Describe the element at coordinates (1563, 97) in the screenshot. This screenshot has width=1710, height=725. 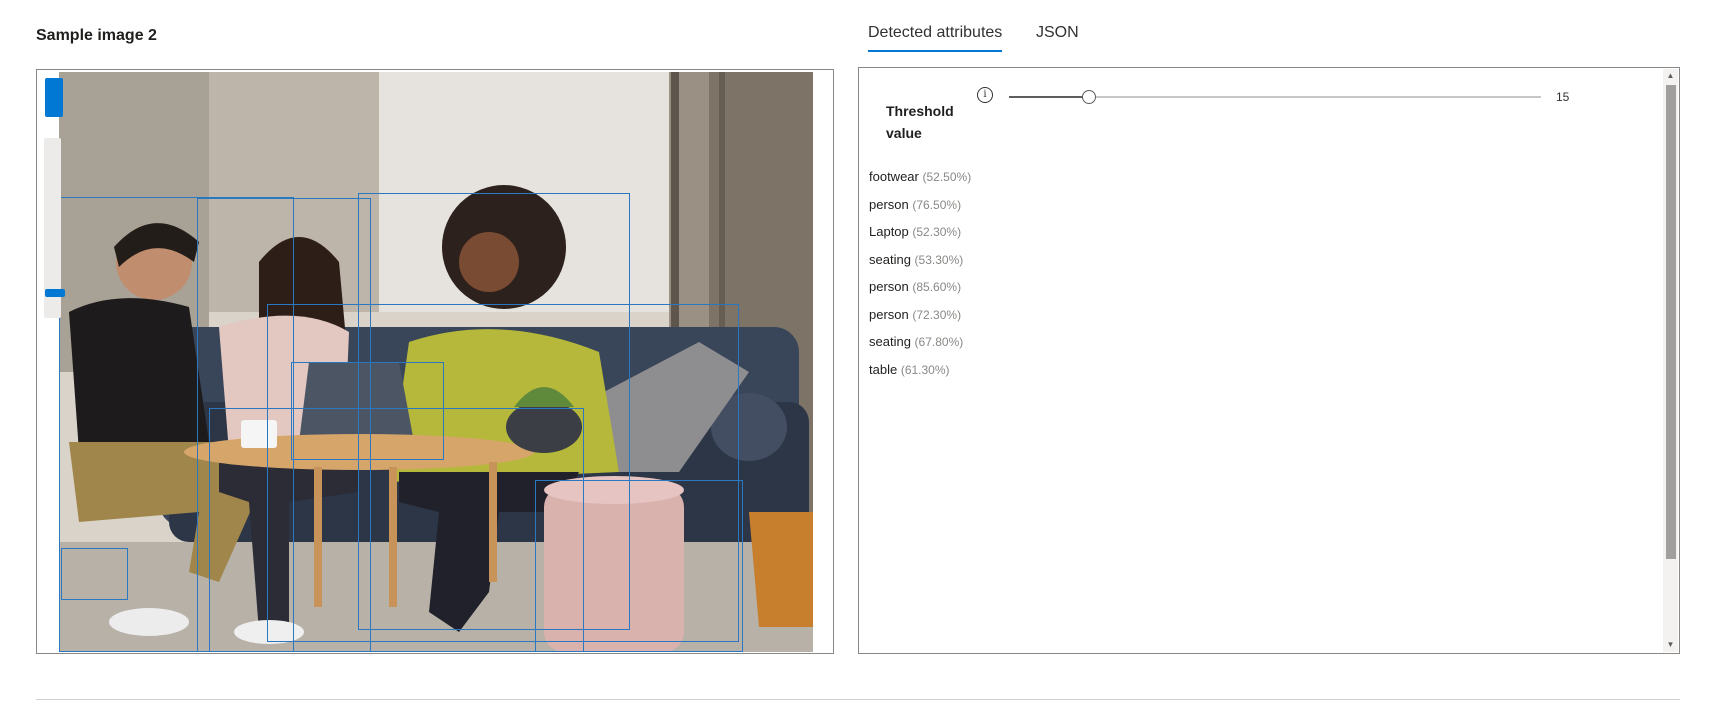
I see `threshold-value: 15` at that location.